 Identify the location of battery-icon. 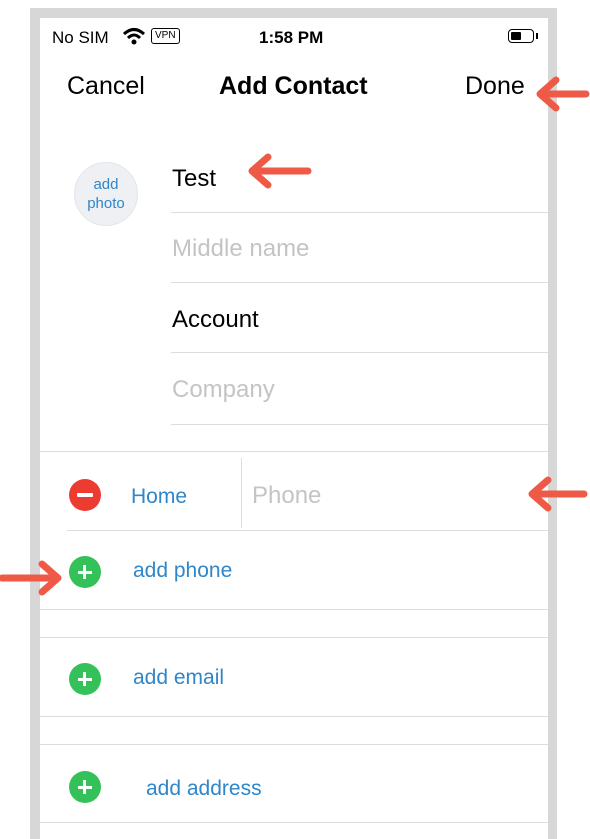
(523, 36).